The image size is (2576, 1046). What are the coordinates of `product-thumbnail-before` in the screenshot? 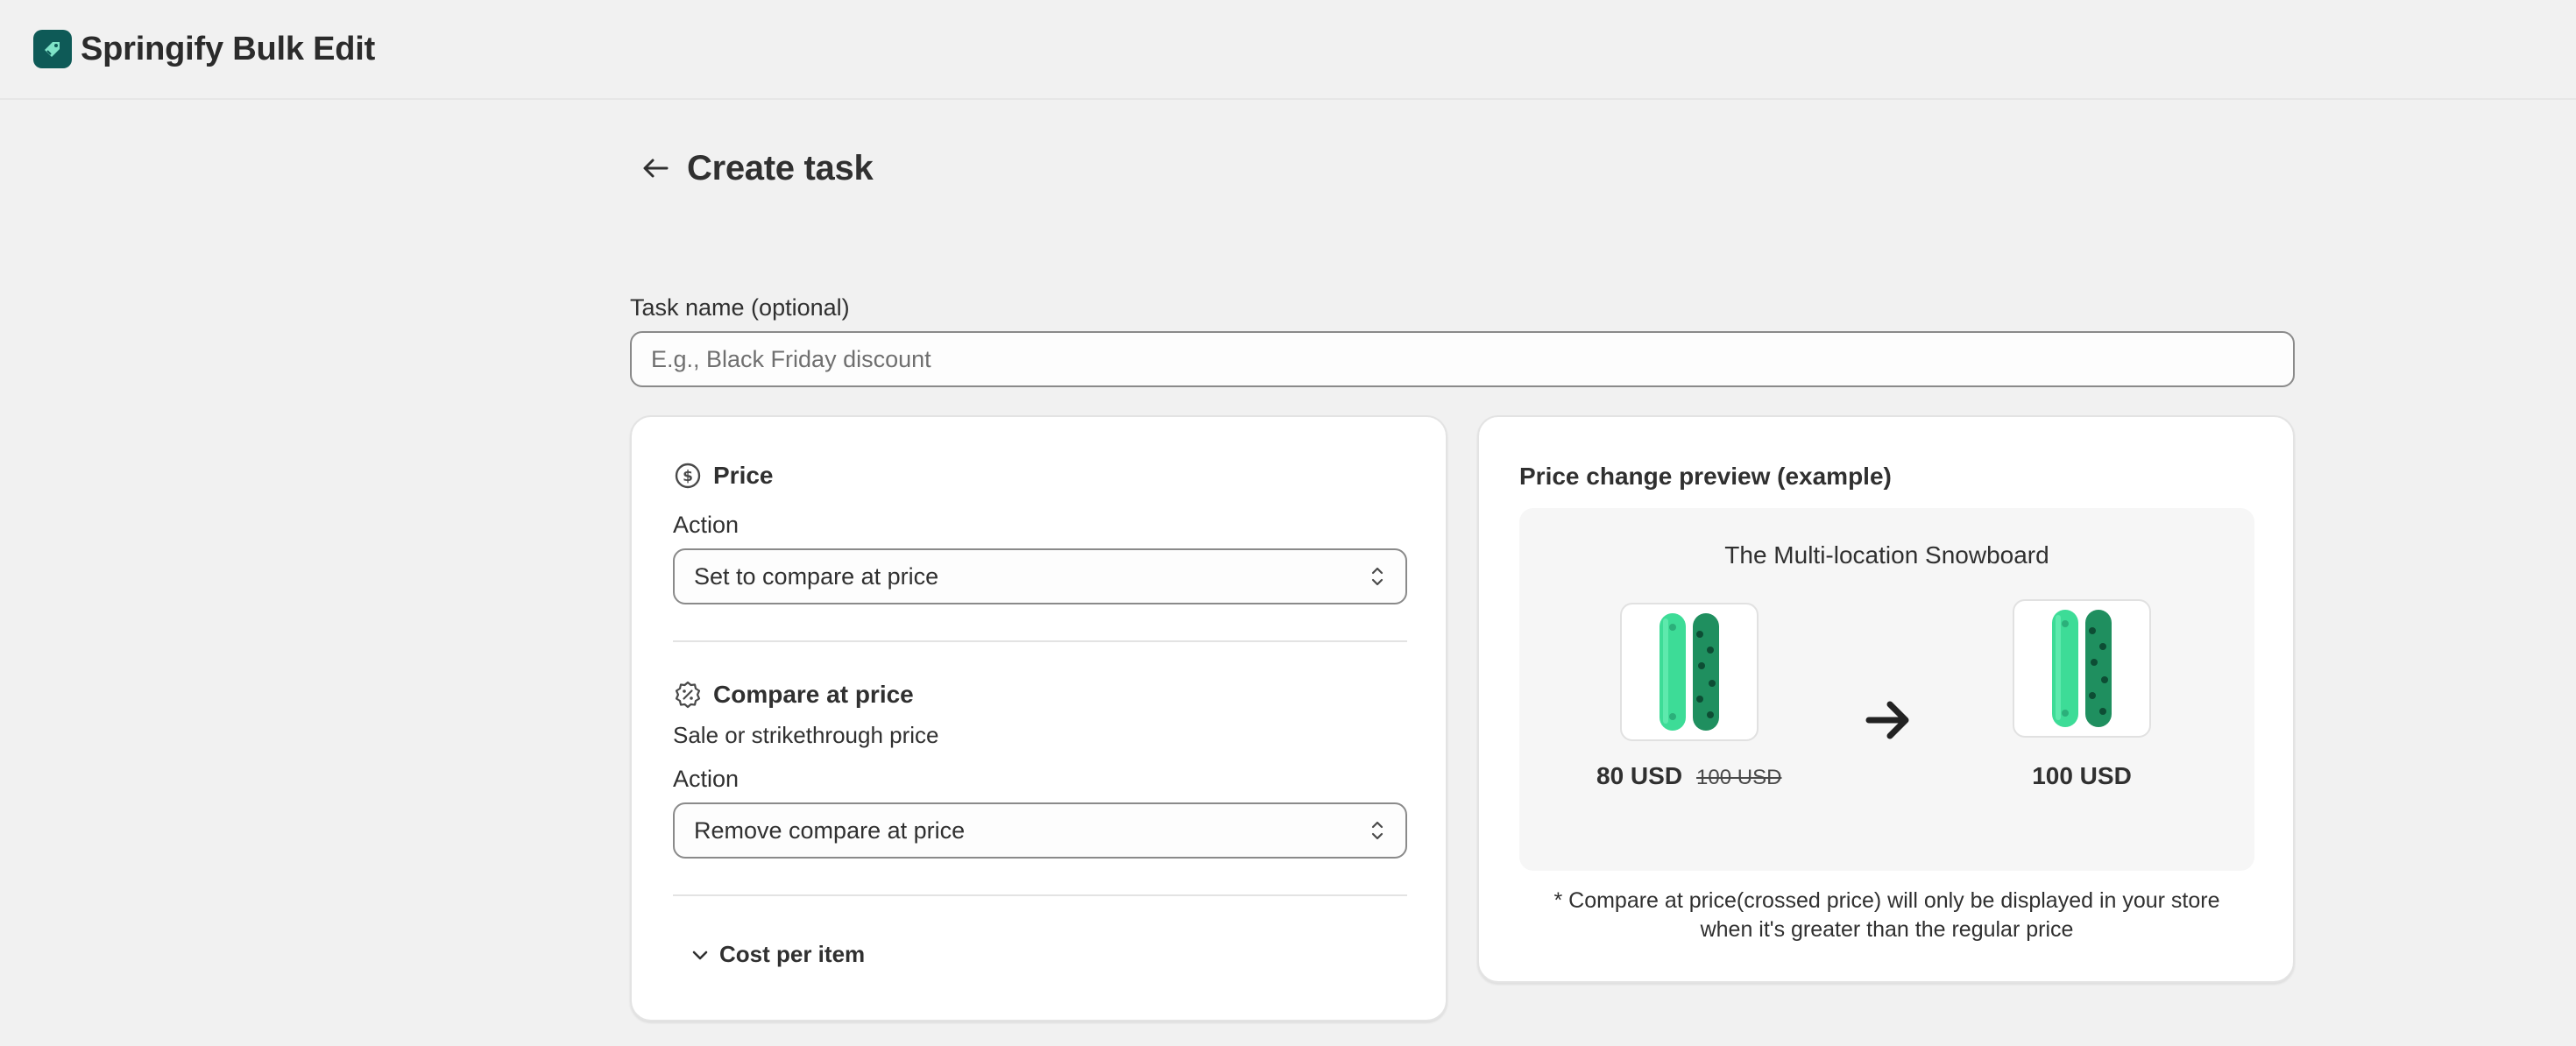 It's located at (1689, 672).